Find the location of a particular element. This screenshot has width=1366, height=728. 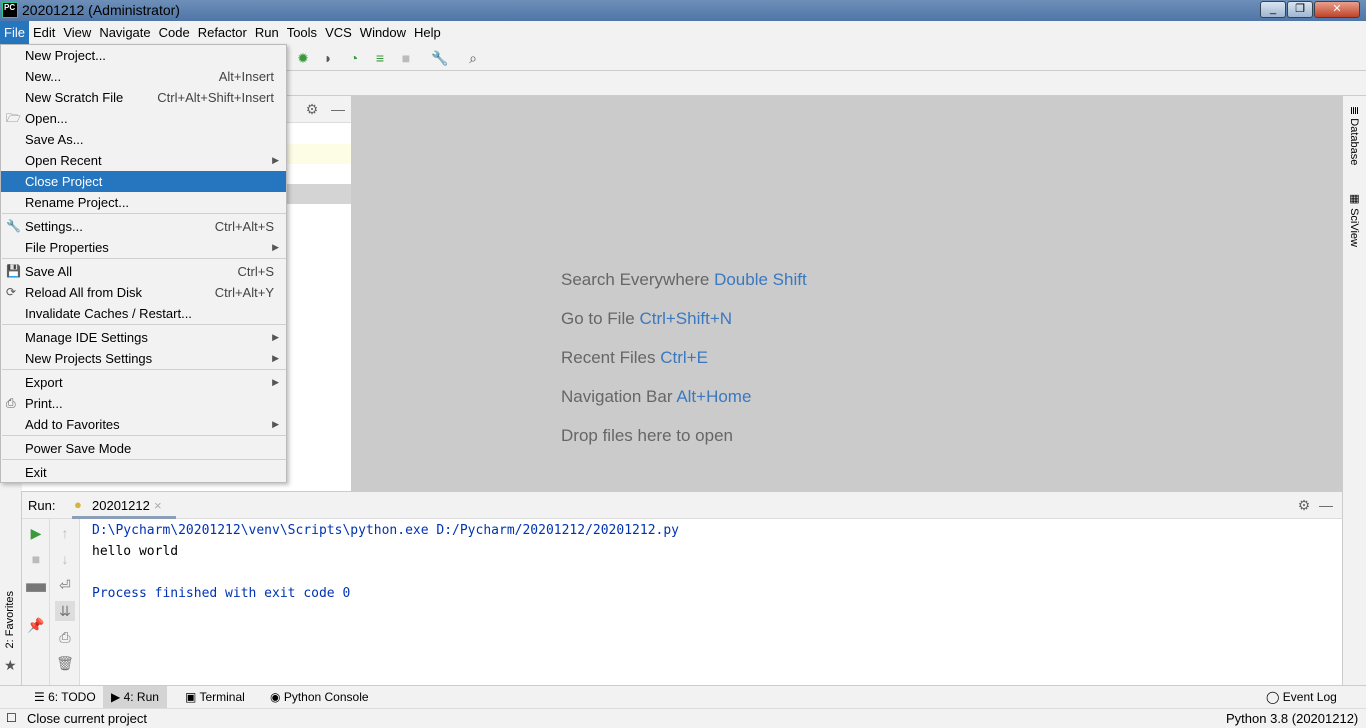

run-panel-header: Run: ● 20201212 × ⚙ — is located at coordinates (682, 505).